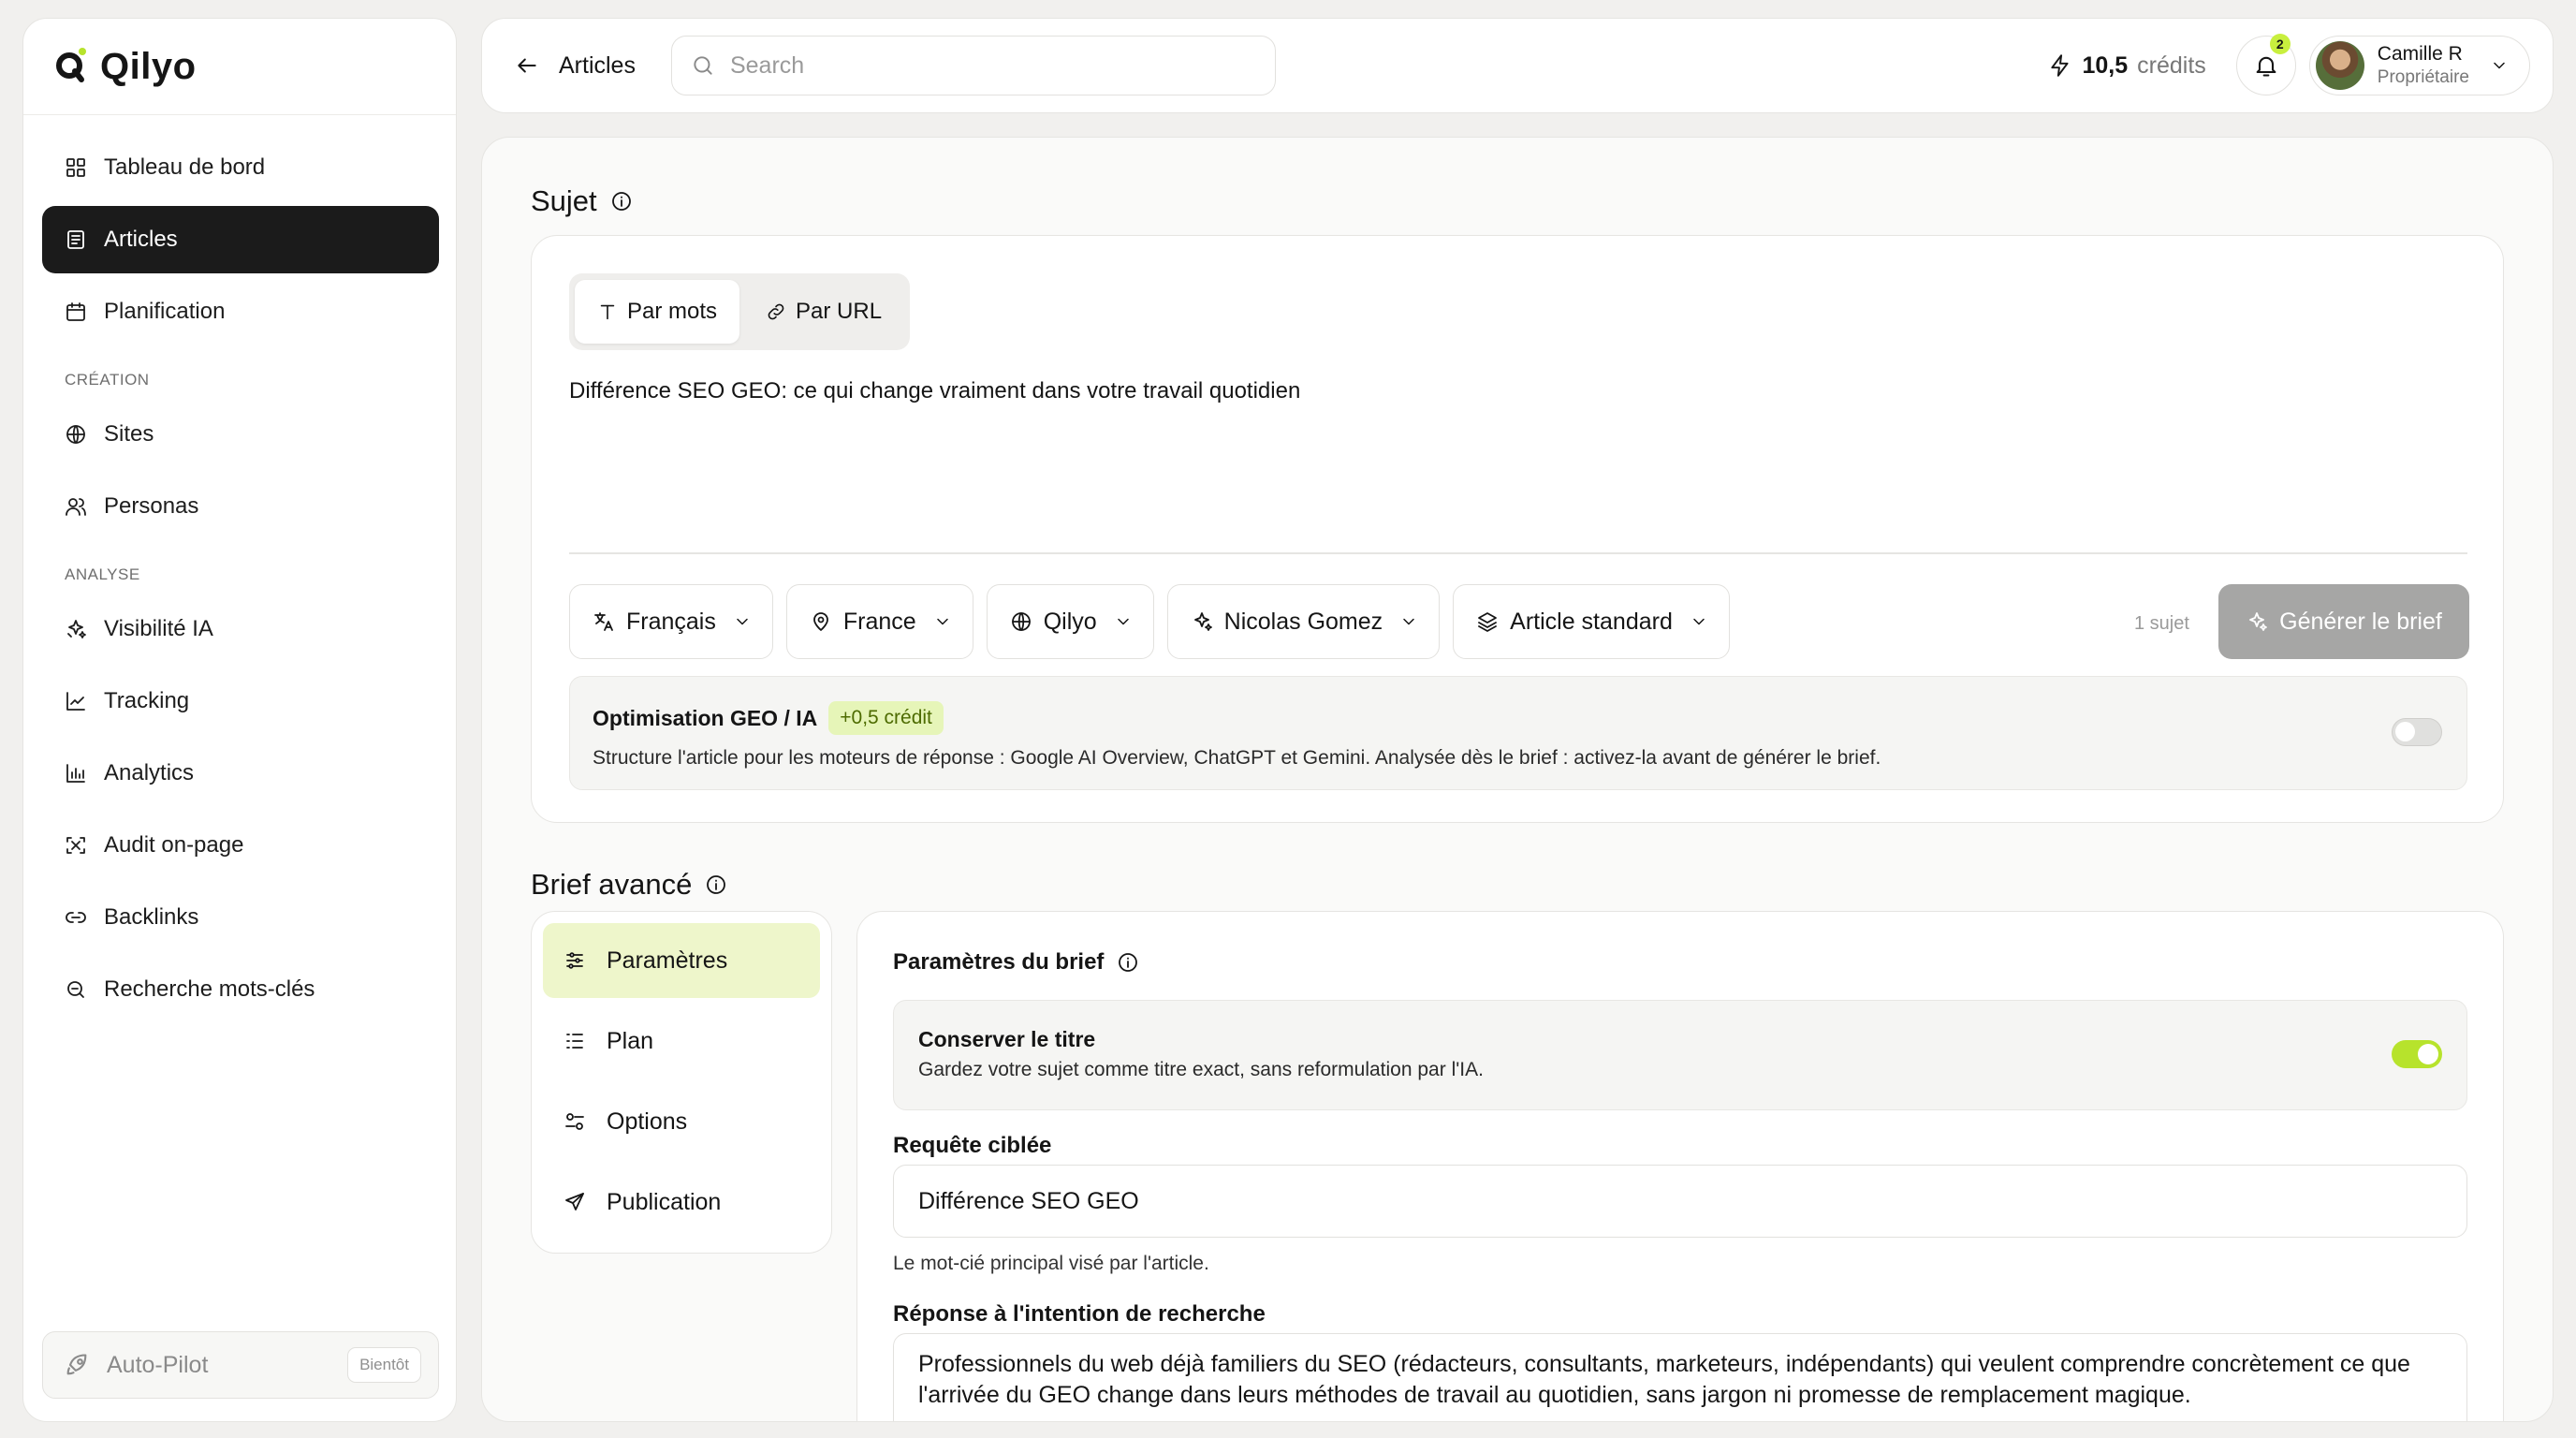 The image size is (2576, 1438). I want to click on sidebar-item-audit-on-page: Audit on-page, so click(240, 845).